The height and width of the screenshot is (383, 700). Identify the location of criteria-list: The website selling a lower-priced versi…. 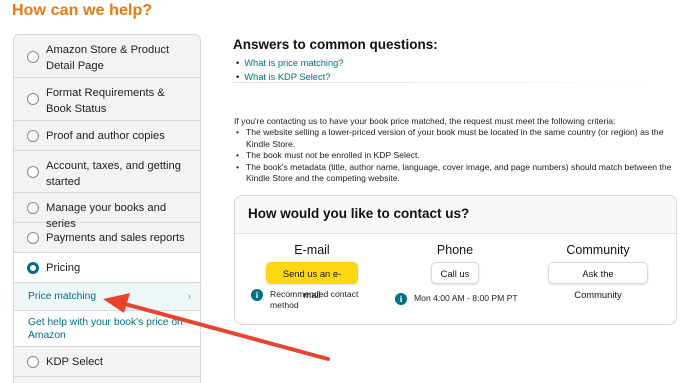
(454, 156).